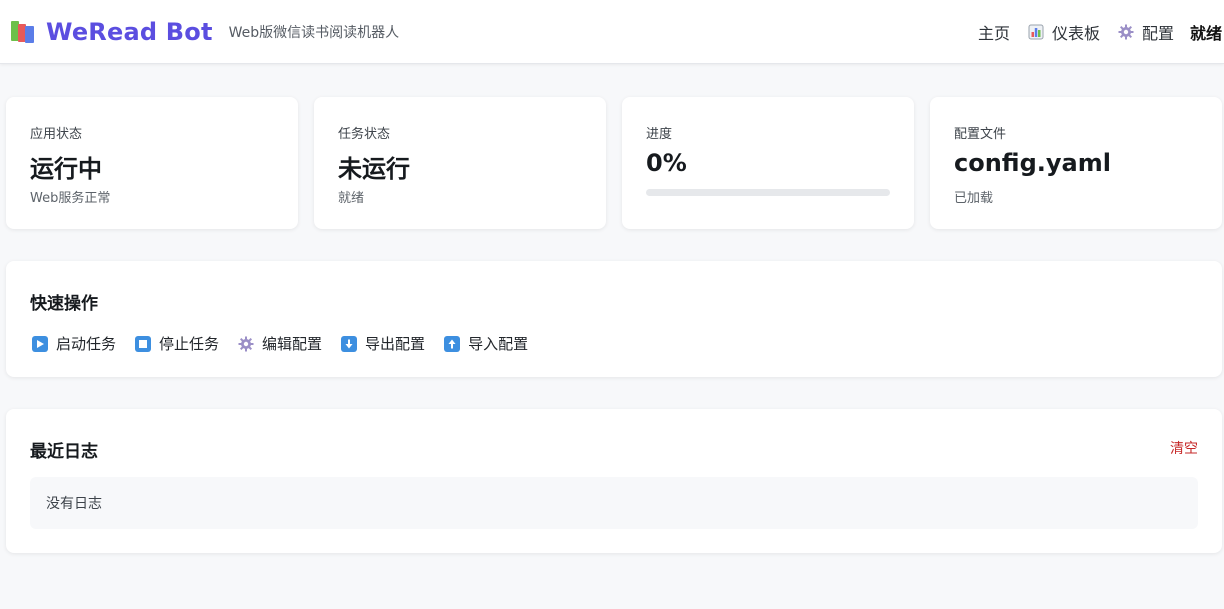 The height and width of the screenshot is (609, 1224). What do you see at coordinates (23, 32) in the screenshot?
I see `books-icon` at bounding box center [23, 32].